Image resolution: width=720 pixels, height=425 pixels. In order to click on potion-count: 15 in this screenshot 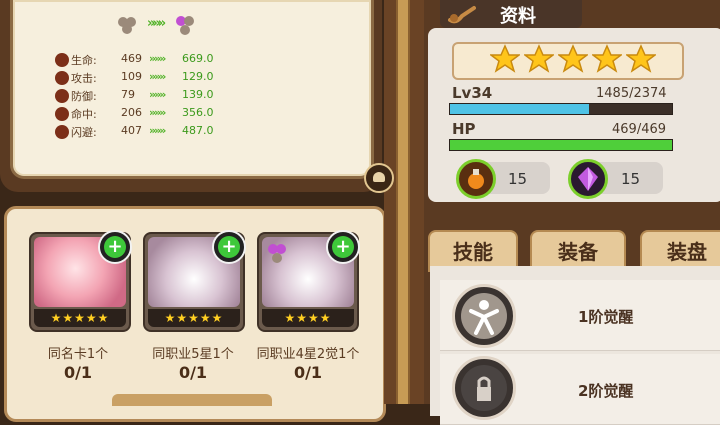, I will do `click(518, 179)`.